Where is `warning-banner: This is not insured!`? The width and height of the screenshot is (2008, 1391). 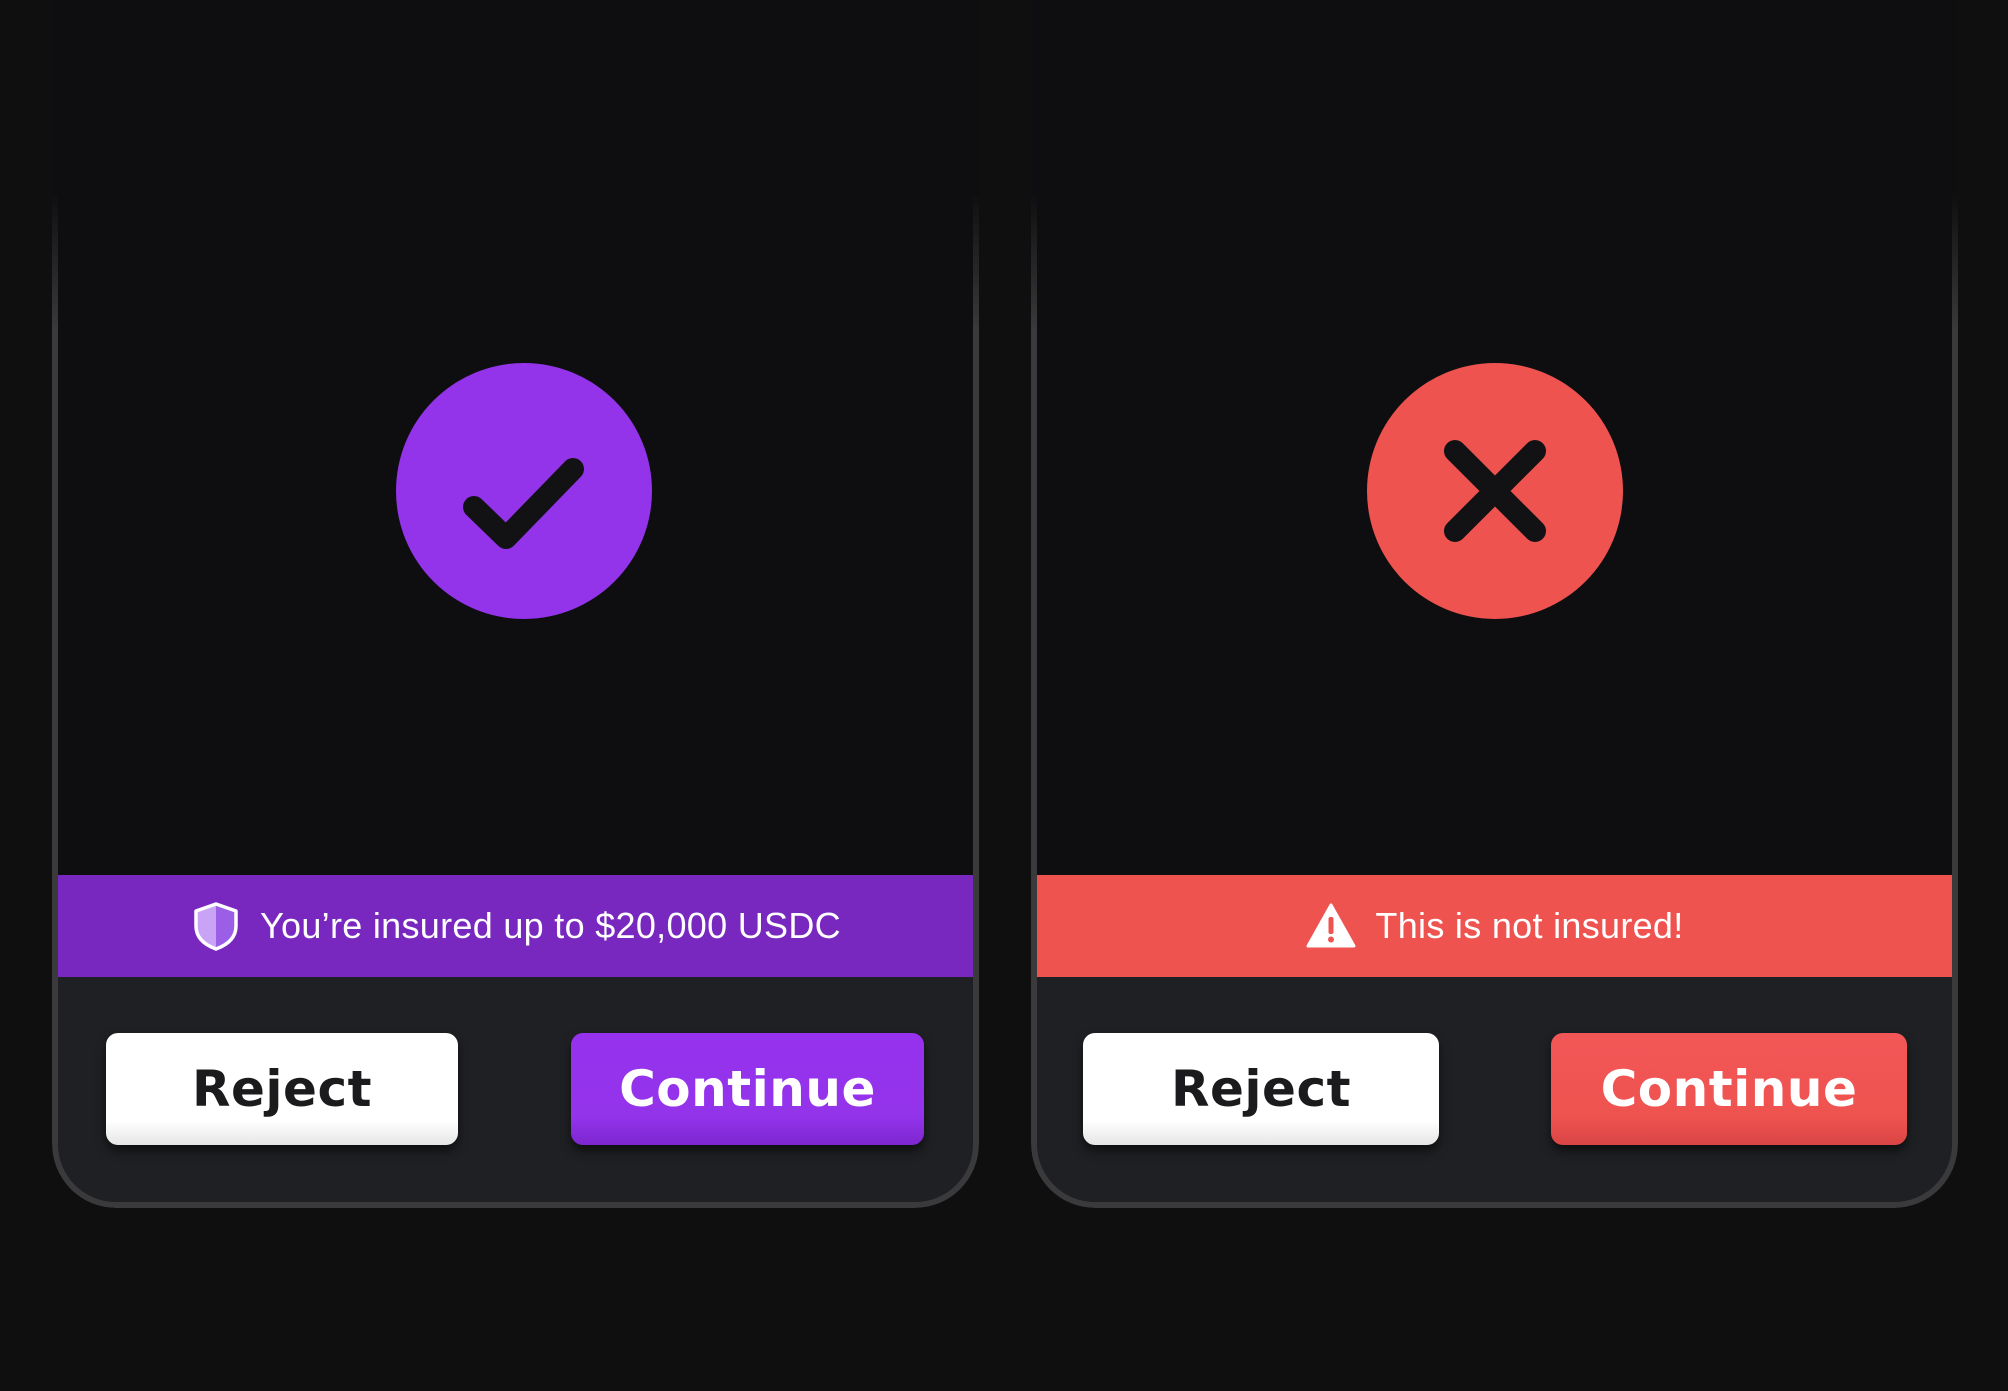
warning-banner: This is not insured! is located at coordinates (1494, 926).